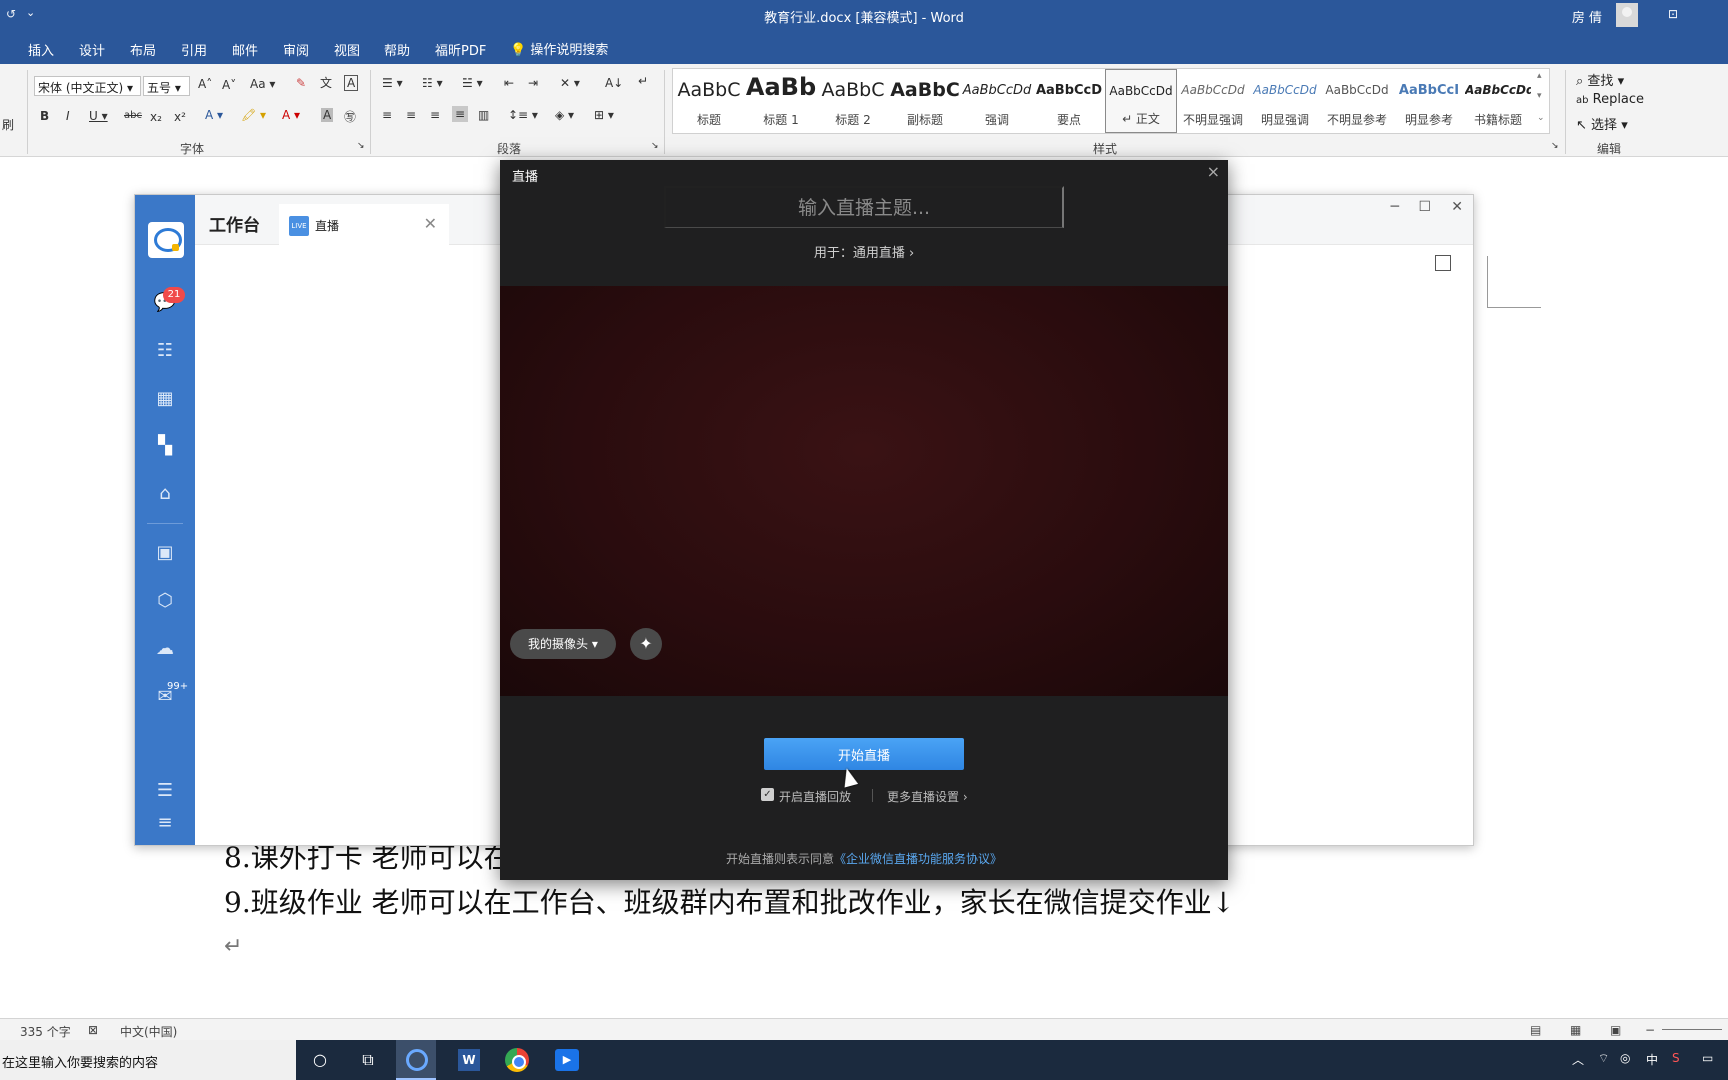  What do you see at coordinates (347, 49) in the screenshot?
I see `tab-view: 视图` at bounding box center [347, 49].